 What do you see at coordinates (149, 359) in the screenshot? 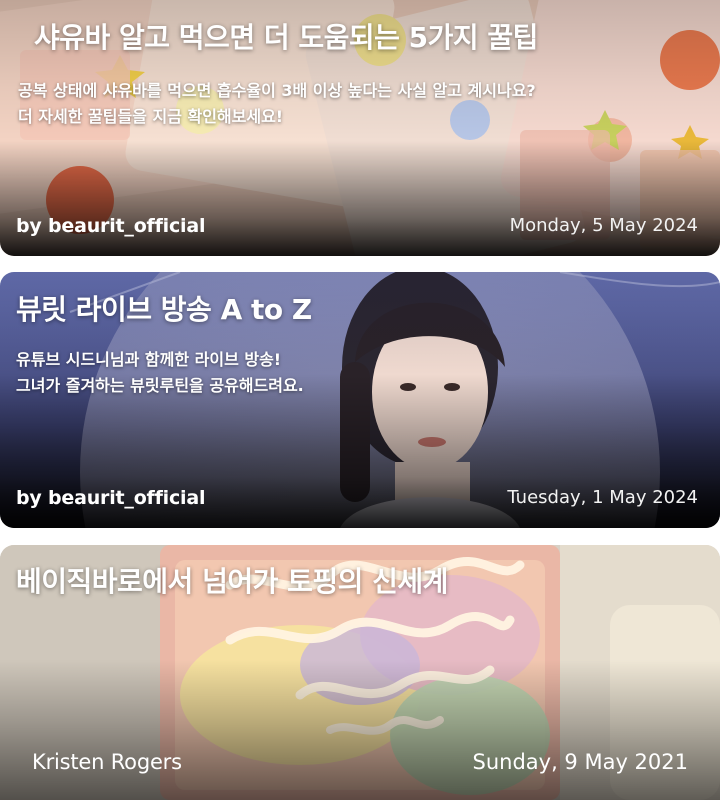
I see `post-description-line: 유튜브 시드니님과 함께한 라이브 방송!` at bounding box center [149, 359].